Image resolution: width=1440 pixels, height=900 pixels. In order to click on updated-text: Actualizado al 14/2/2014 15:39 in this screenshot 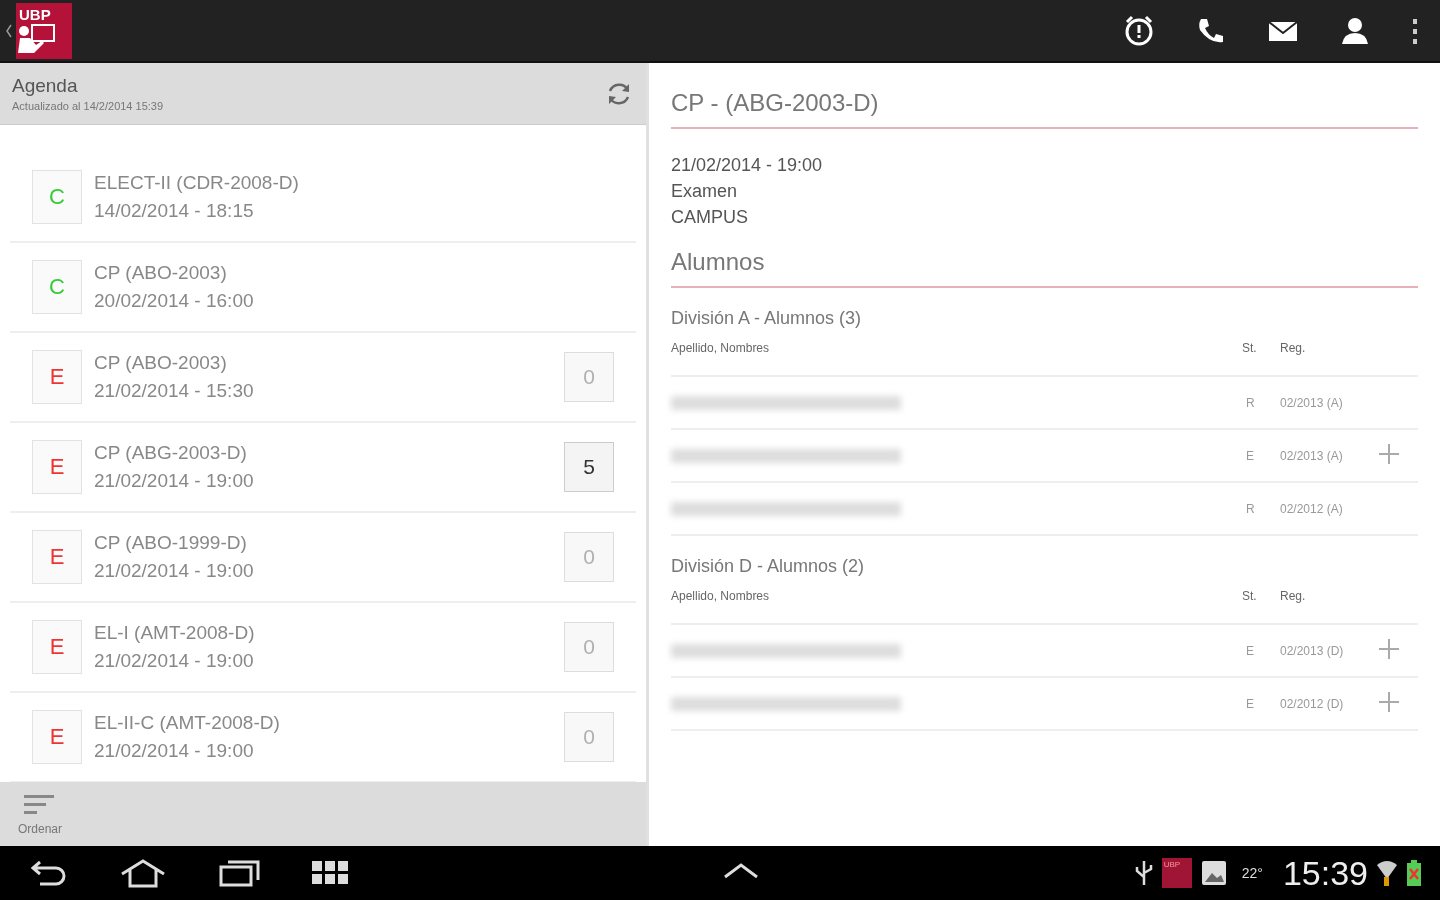, I will do `click(88, 106)`.